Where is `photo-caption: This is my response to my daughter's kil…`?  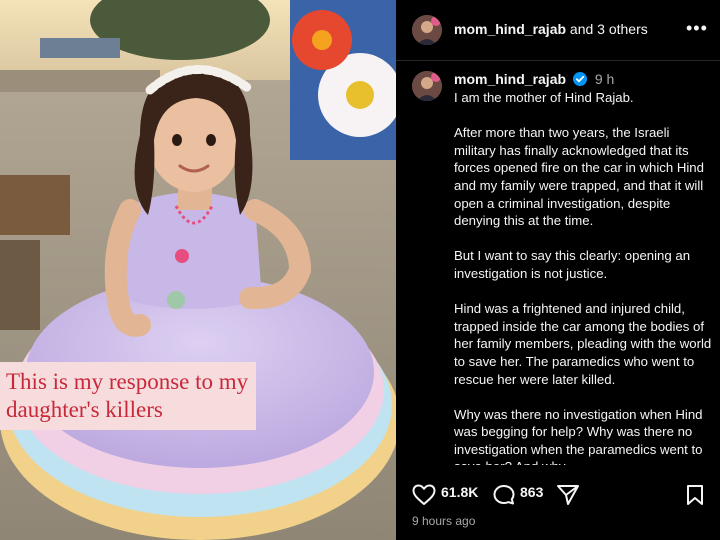
photo-caption: This is my response to my daughter's kil… is located at coordinates (128, 396).